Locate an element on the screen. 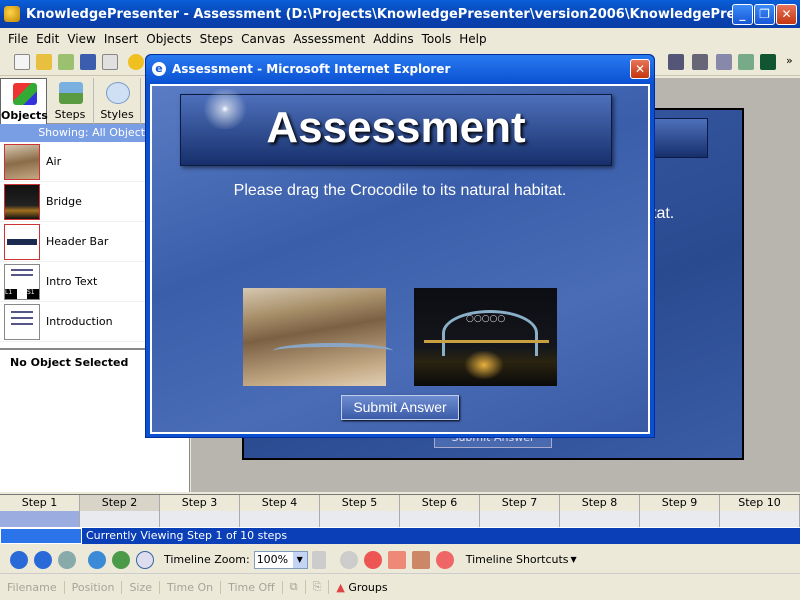 This screenshot has height=600, width=800. menu-insert: Insert is located at coordinates (121, 39).